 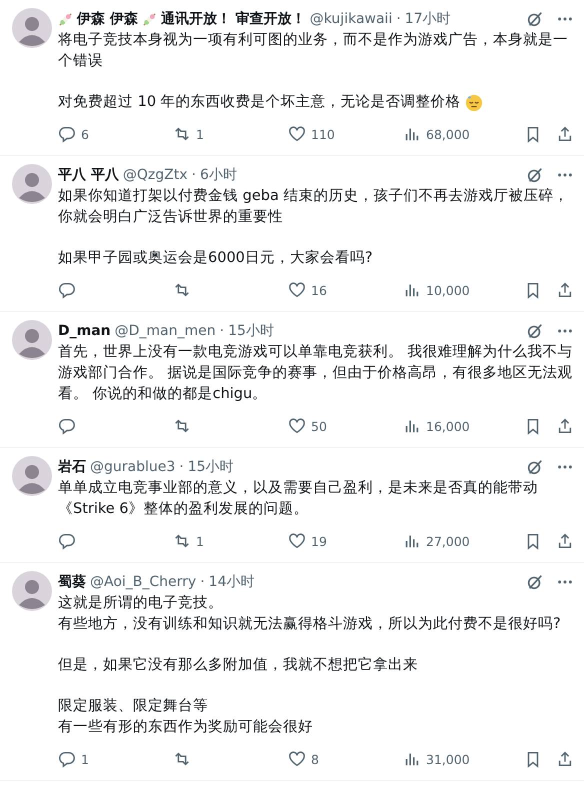 What do you see at coordinates (448, 426) in the screenshot?
I see `view-count: 16,000` at bounding box center [448, 426].